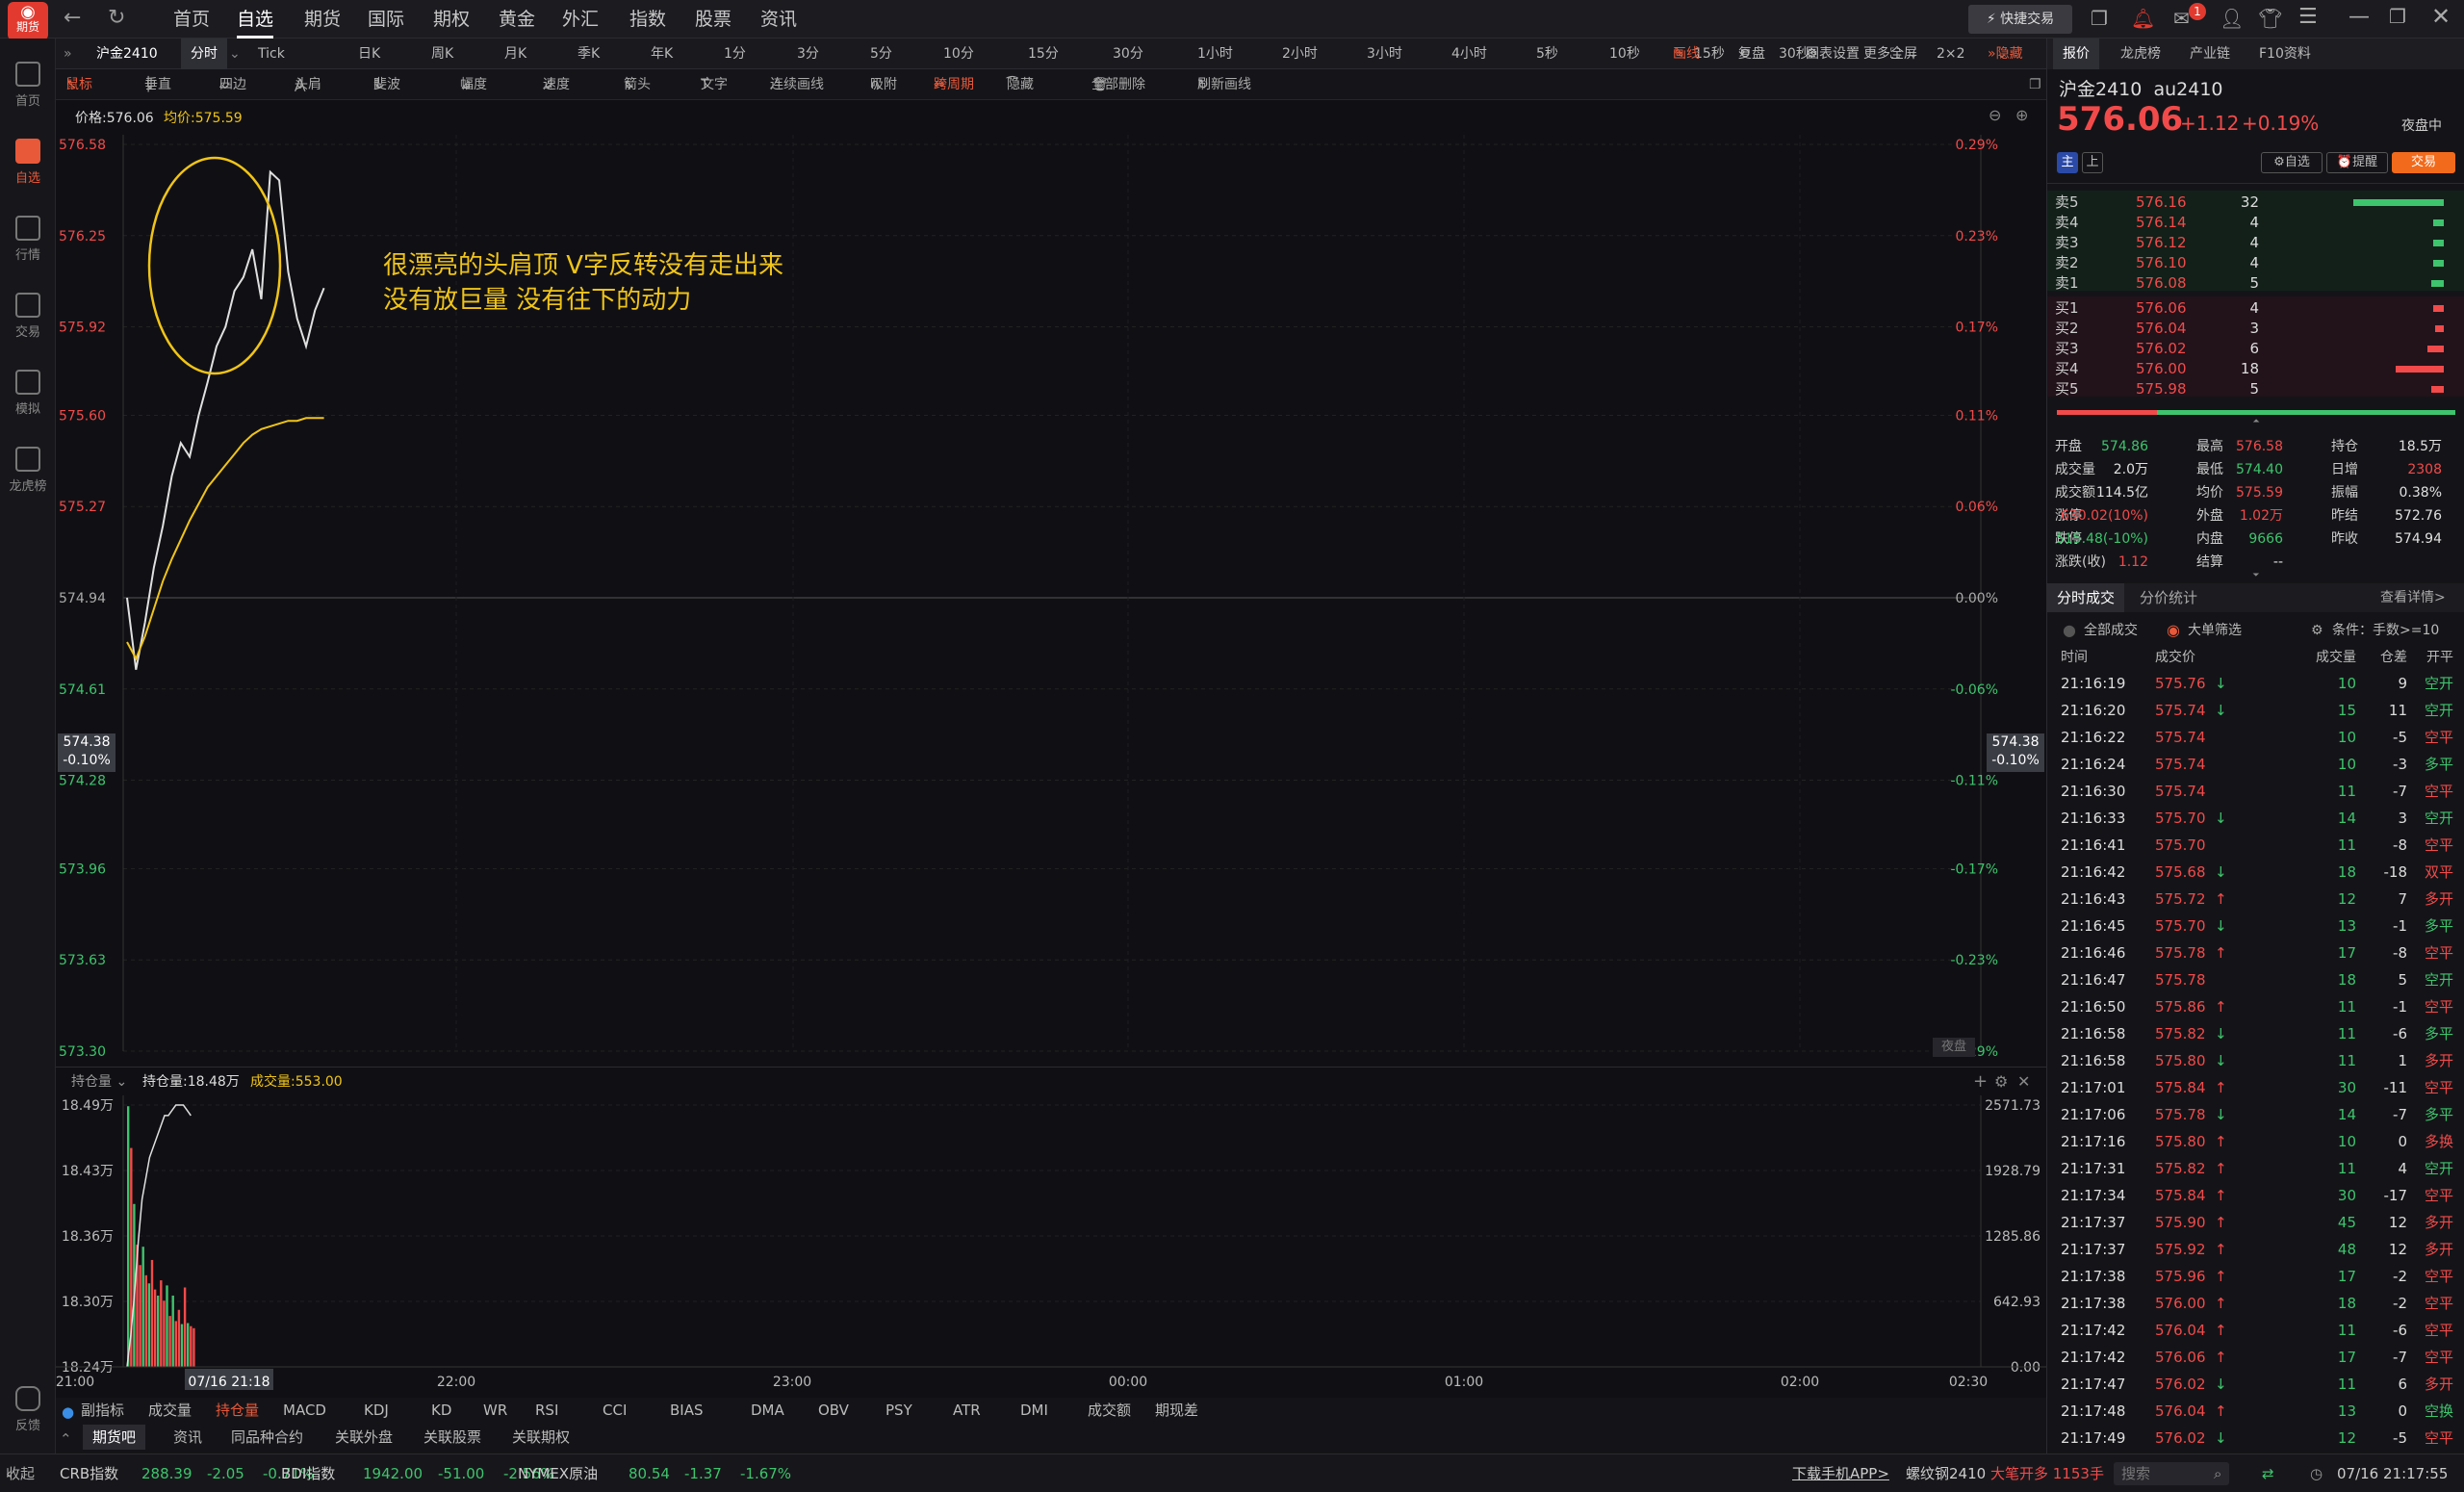 This screenshot has width=2464, height=1492. I want to click on radio-unchecked-icon: ●, so click(2069, 630).